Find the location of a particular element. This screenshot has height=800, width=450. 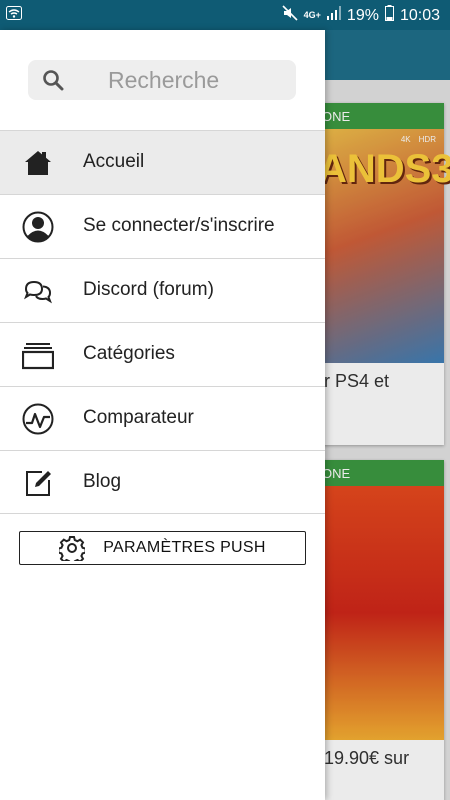

edit-icon is located at coordinates (38, 483).